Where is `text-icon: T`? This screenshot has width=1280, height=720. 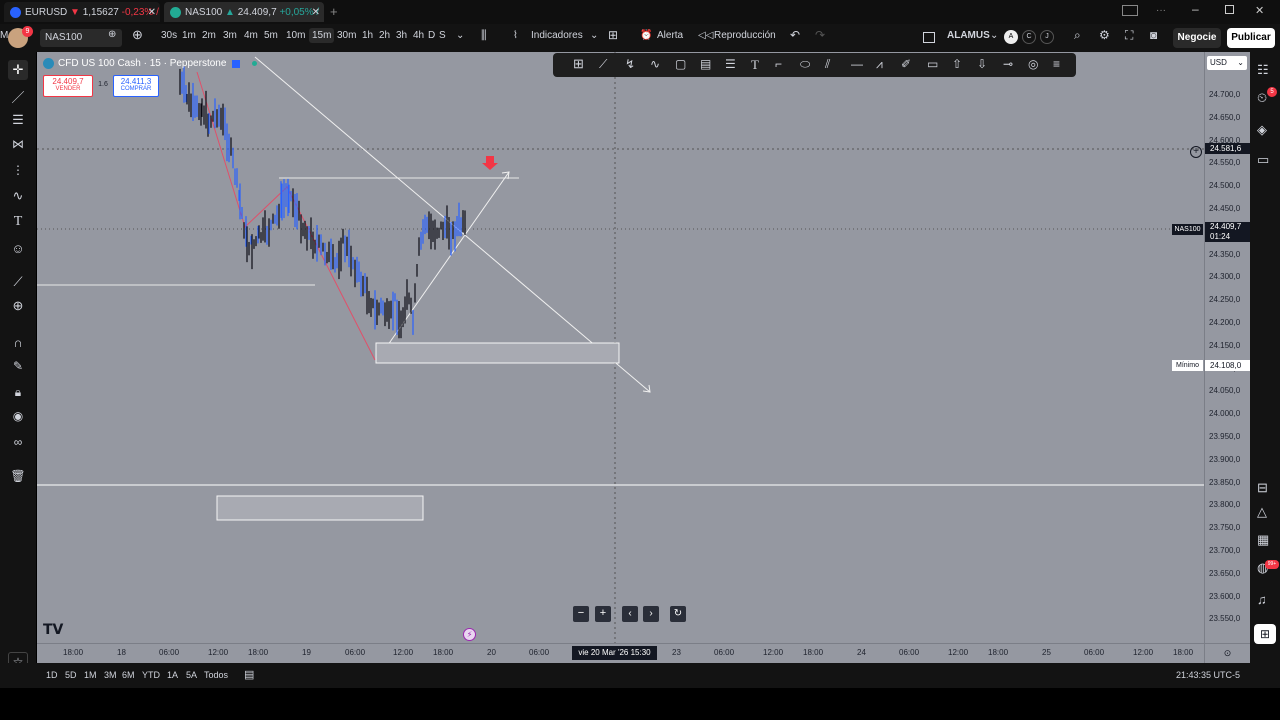
text-icon: T is located at coordinates (759, 65).